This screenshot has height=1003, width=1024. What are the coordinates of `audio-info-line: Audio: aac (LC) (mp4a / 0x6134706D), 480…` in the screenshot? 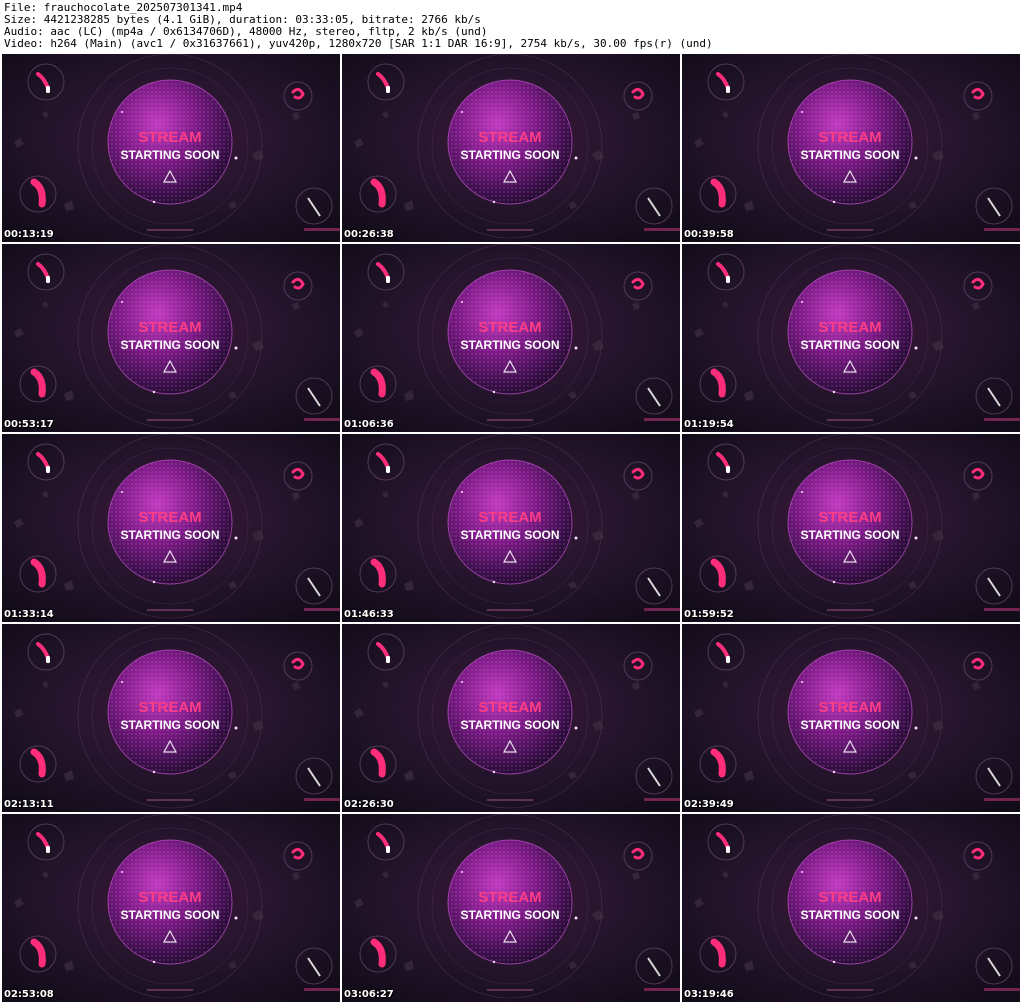 It's located at (246, 32).